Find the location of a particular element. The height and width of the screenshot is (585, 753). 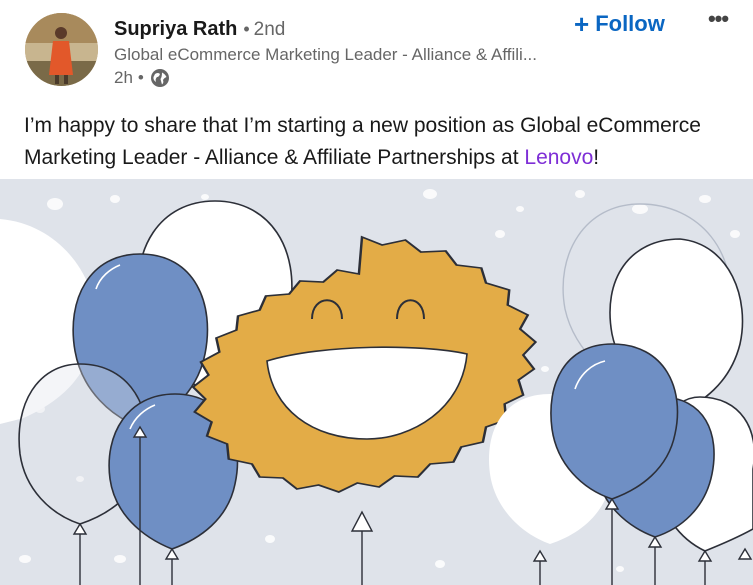

plus-icon: + is located at coordinates (582, 24).